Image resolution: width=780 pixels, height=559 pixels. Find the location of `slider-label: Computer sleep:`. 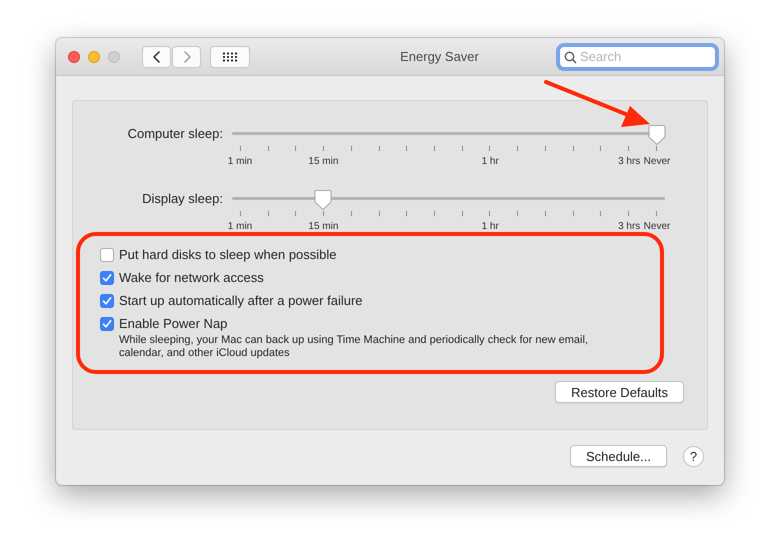

slider-label: Computer sleep: is located at coordinates (174, 133).